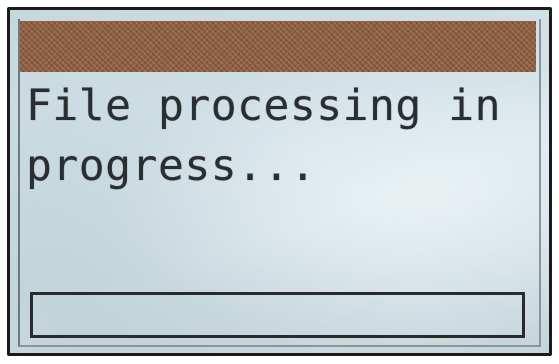  Describe the element at coordinates (278, 46) in the screenshot. I see `title-bar` at that location.